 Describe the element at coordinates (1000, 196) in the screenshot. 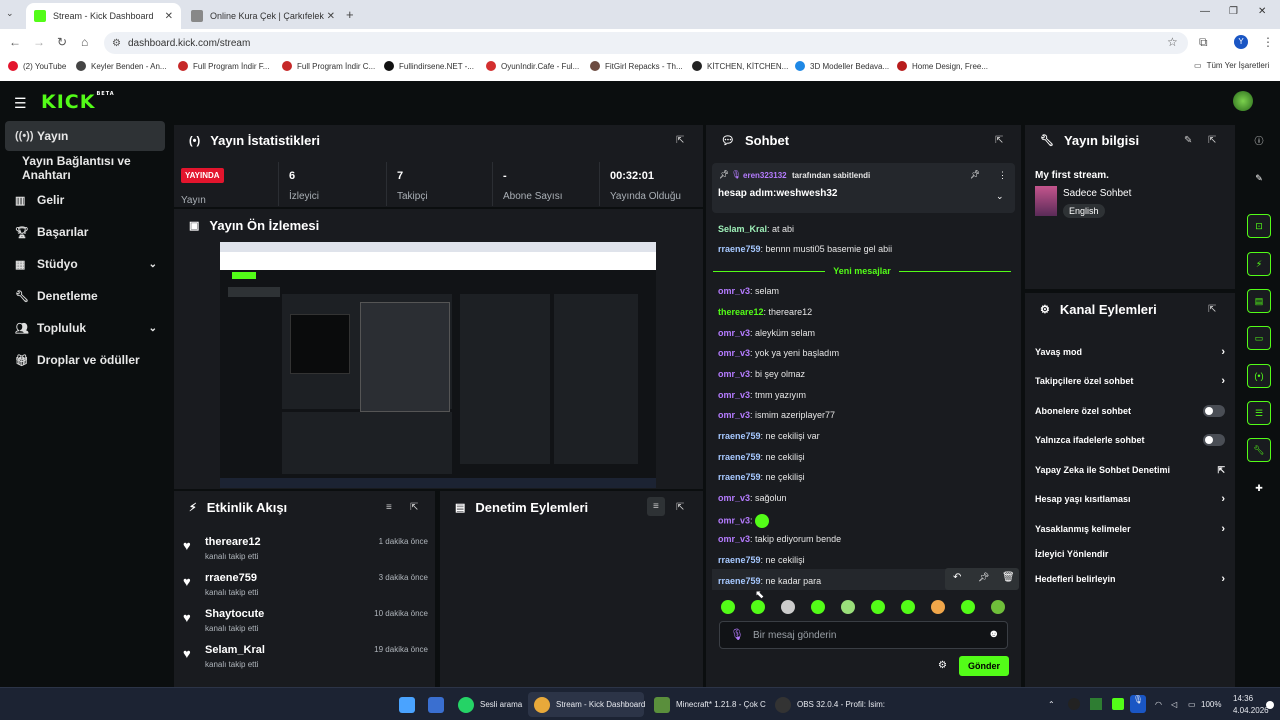

I see `chevron-down-icon: ⌄` at that location.